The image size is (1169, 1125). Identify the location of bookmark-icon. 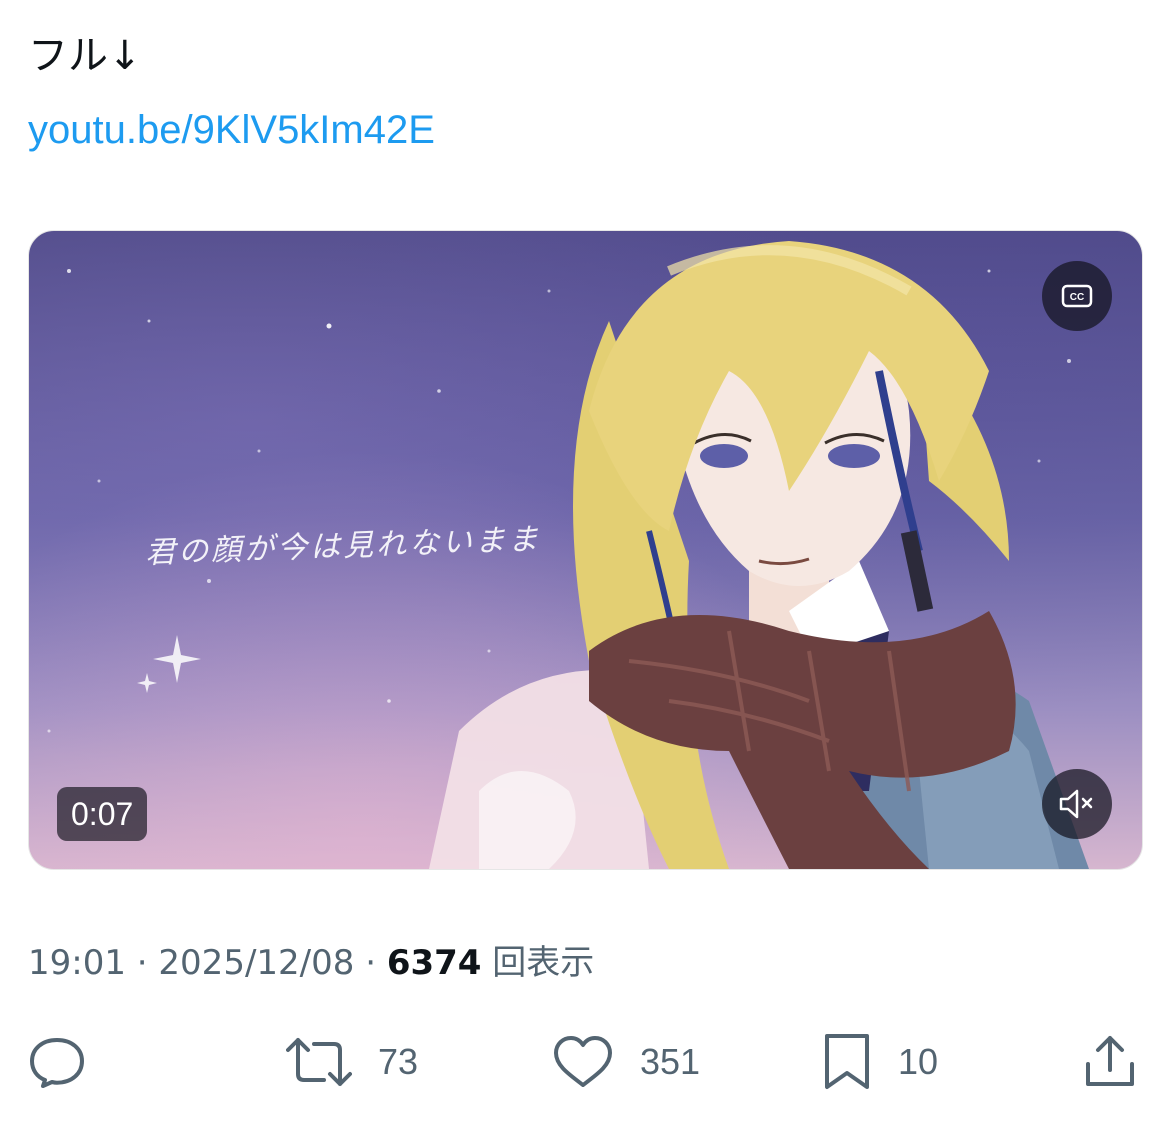
(847, 1061).